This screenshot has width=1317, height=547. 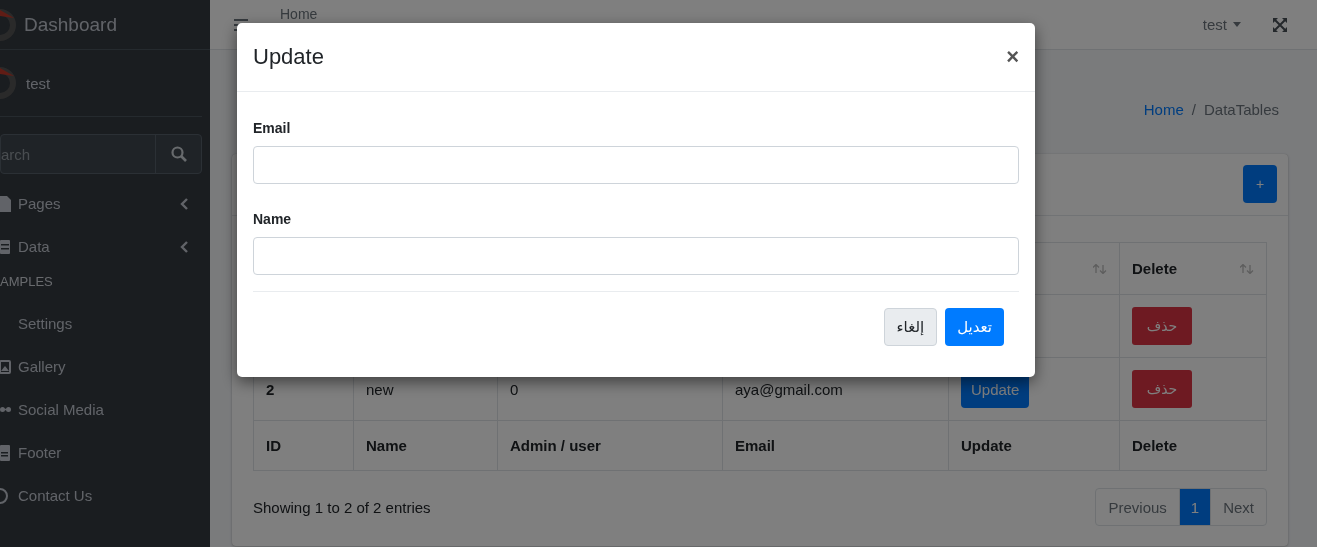 I want to click on table-cell: aya@gmail.com, so click(x=789, y=389).